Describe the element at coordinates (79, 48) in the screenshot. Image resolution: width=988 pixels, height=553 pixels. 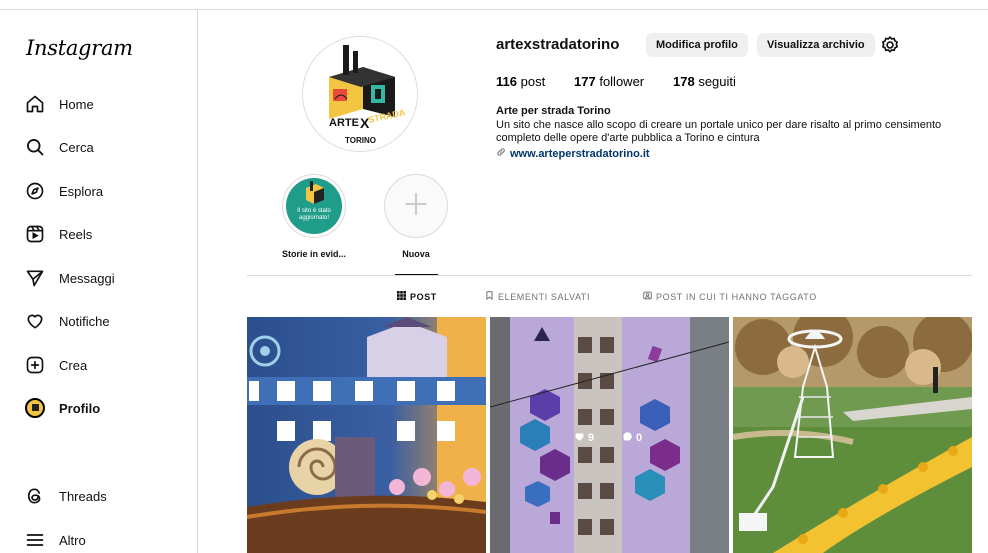
I see `instagram-logo: Instagram` at that location.